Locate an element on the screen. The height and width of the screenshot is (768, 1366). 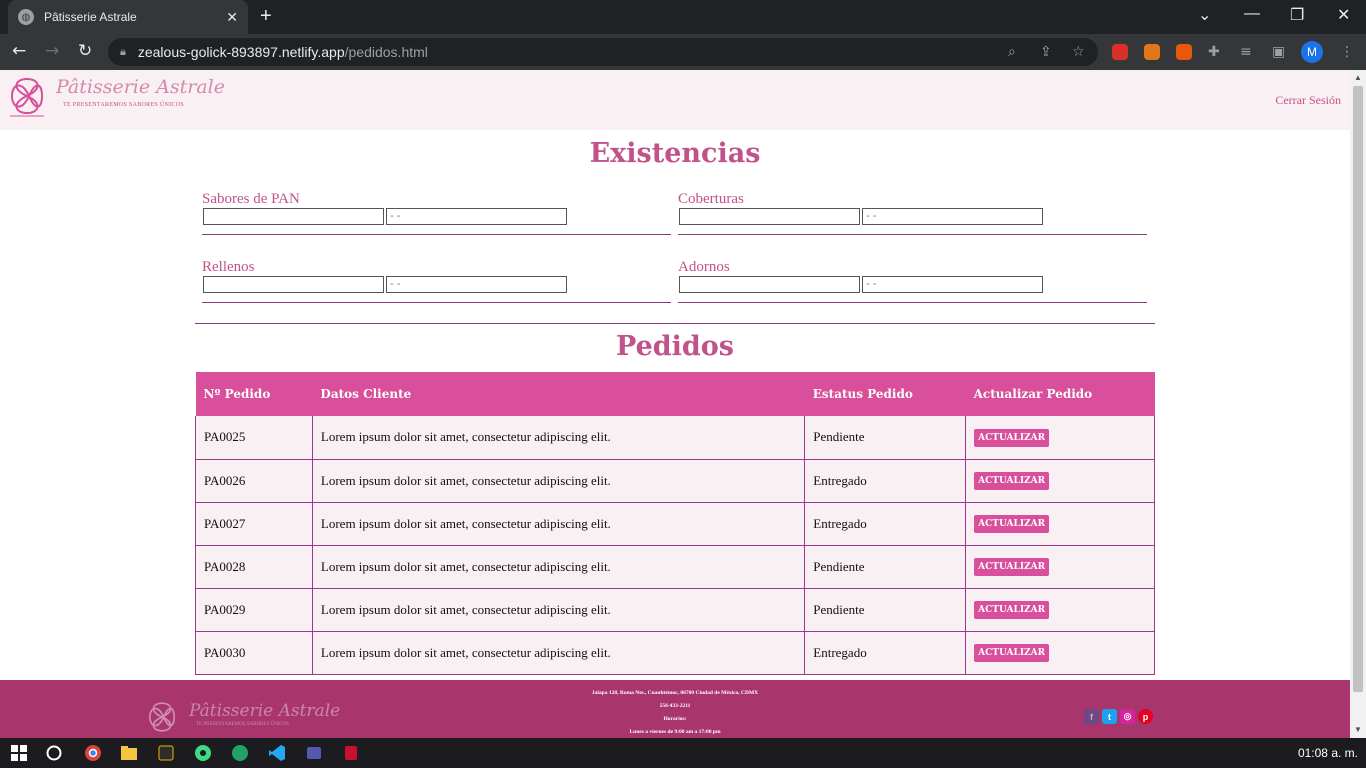
vscode-icon is located at coordinates (277, 753).